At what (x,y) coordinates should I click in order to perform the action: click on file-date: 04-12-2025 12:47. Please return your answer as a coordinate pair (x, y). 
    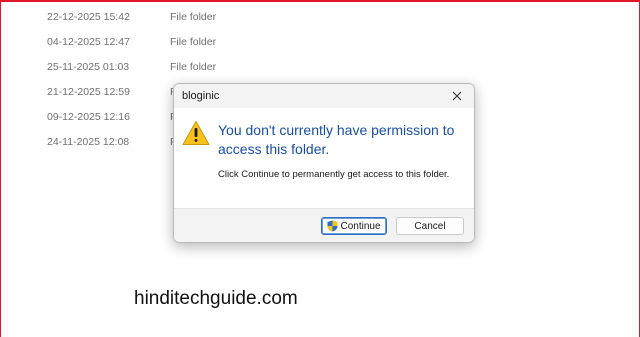
    Looking at the image, I should click on (88, 42).